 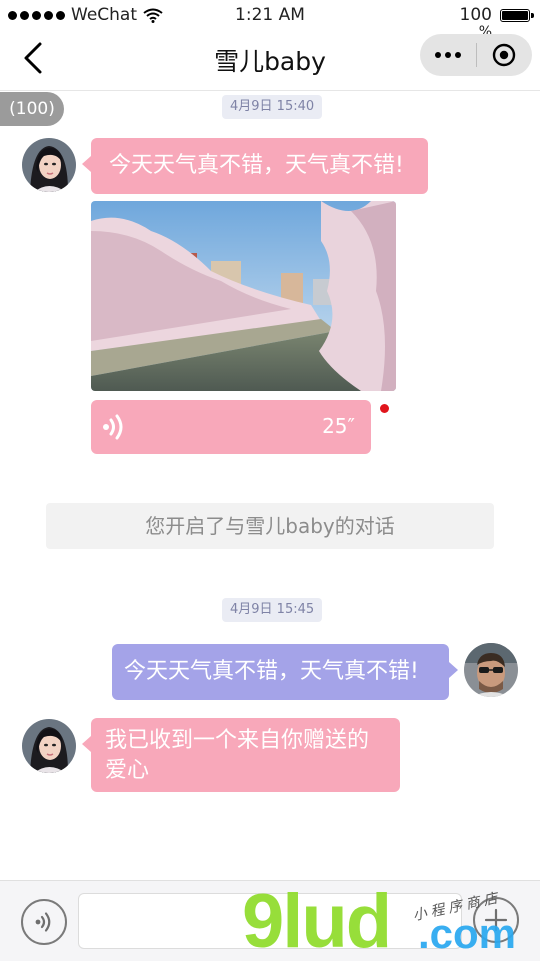 I want to click on image-message, so click(x=243, y=296).